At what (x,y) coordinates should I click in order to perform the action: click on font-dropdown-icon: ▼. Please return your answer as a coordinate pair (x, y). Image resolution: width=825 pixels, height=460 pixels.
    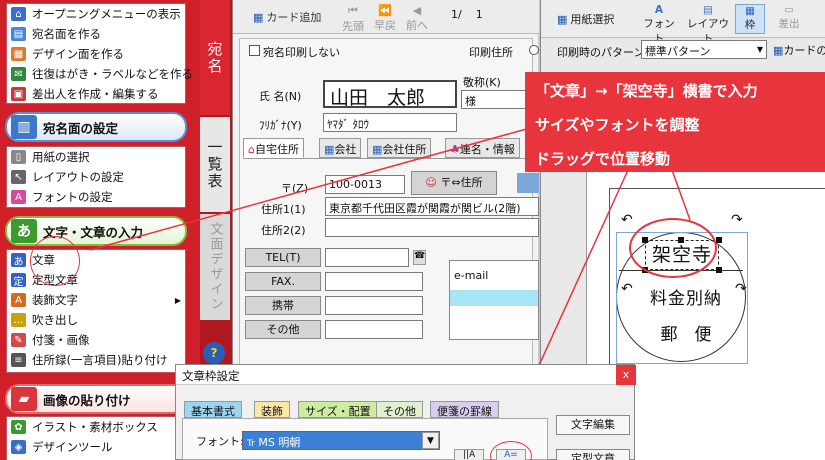
    Looking at the image, I should click on (430, 440).